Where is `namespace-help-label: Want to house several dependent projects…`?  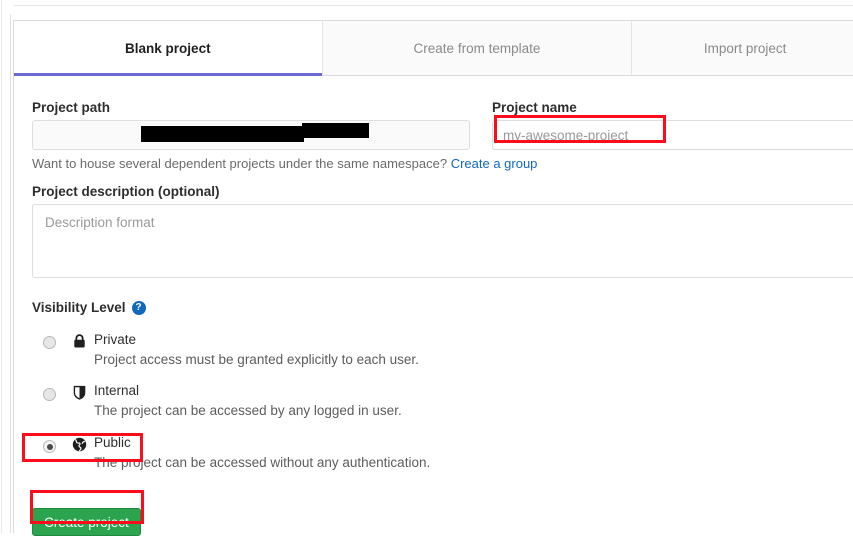 namespace-help-label: Want to house several dependent projects… is located at coordinates (240, 163).